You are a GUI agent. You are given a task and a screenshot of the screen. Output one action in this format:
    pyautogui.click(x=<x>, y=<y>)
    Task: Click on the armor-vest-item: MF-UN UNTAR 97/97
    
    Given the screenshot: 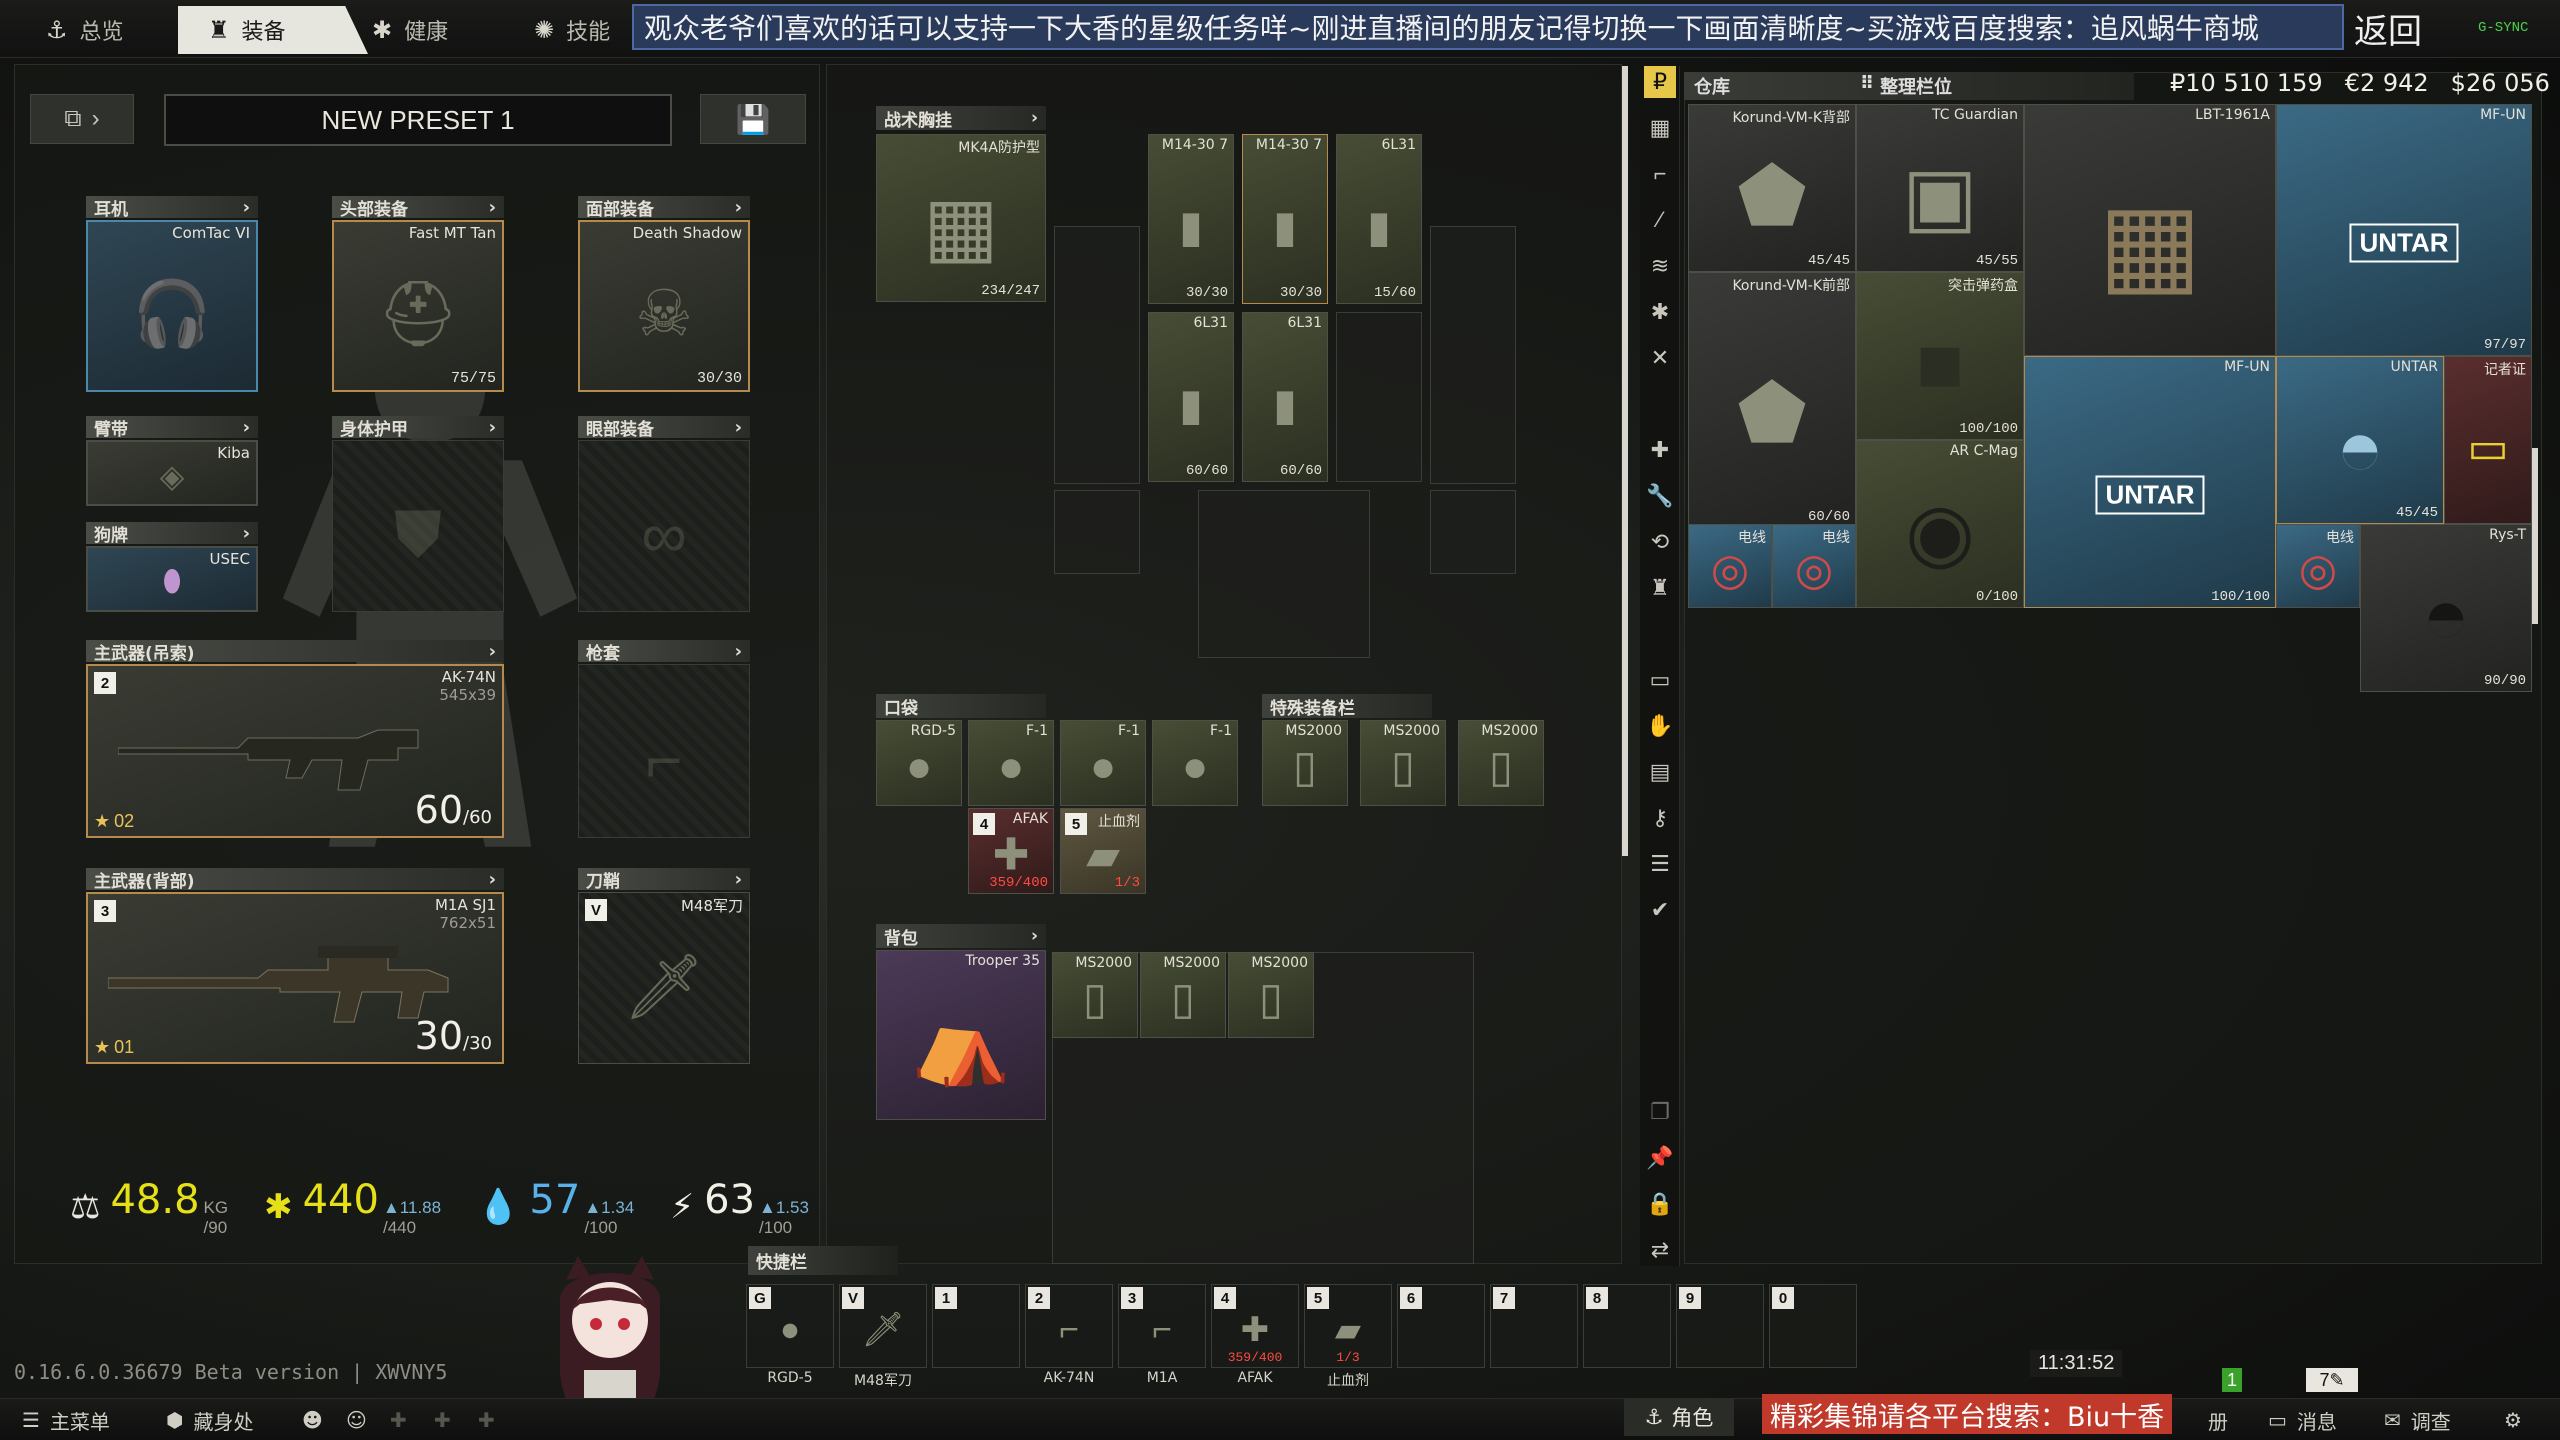 What is the action you would take?
    pyautogui.click(x=2404, y=230)
    